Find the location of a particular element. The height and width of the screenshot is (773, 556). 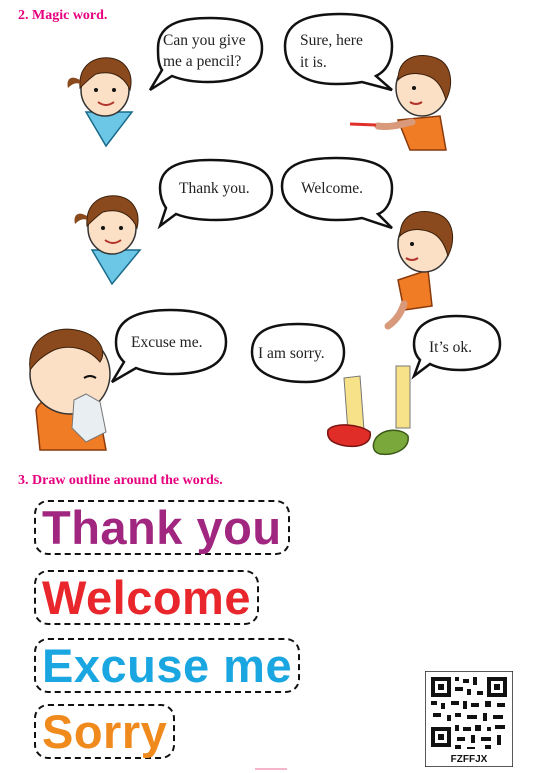

bubble-4-text: Welcome. is located at coordinates (332, 188).